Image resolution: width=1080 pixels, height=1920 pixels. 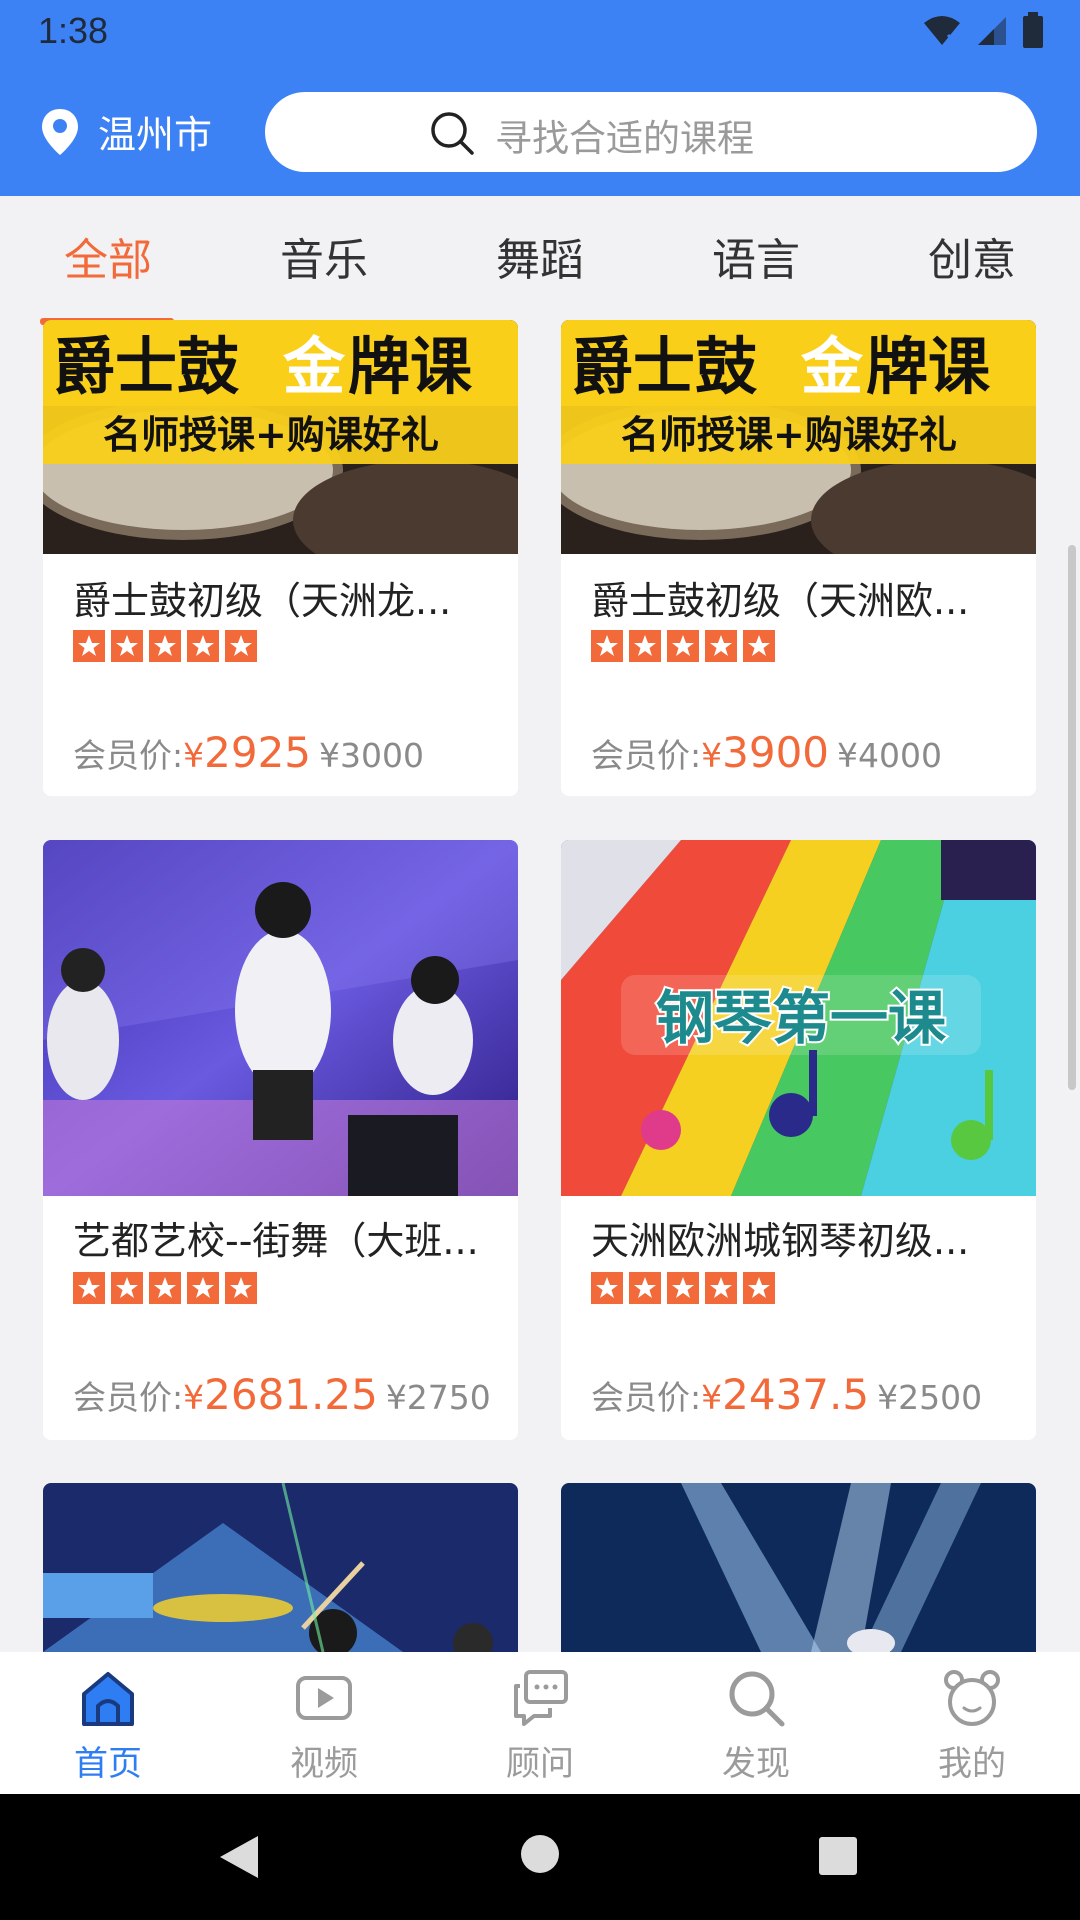 What do you see at coordinates (438, 1397) in the screenshot?
I see `original-price: ¥2750` at bounding box center [438, 1397].